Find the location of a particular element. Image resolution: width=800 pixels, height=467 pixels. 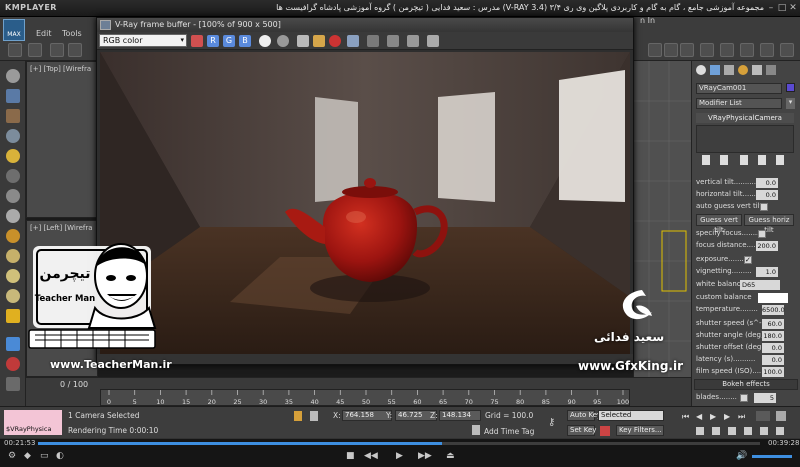

zoom-icon is located at coordinates (700, 431).